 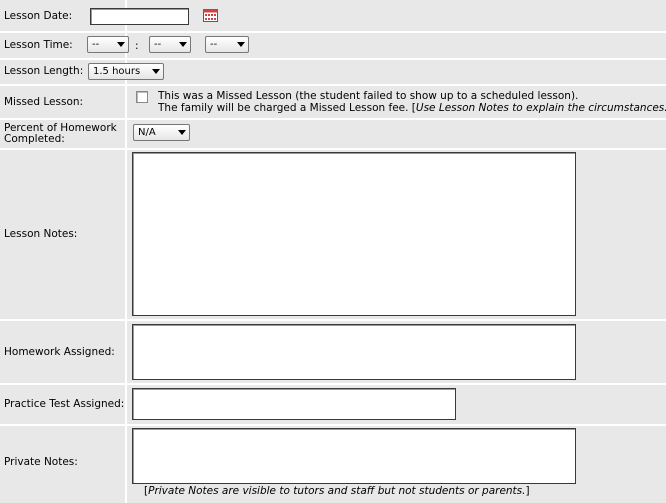 What do you see at coordinates (333, 45) in the screenshot?
I see `lesson-time-row: Lesson Time: -- : -- --` at bounding box center [333, 45].